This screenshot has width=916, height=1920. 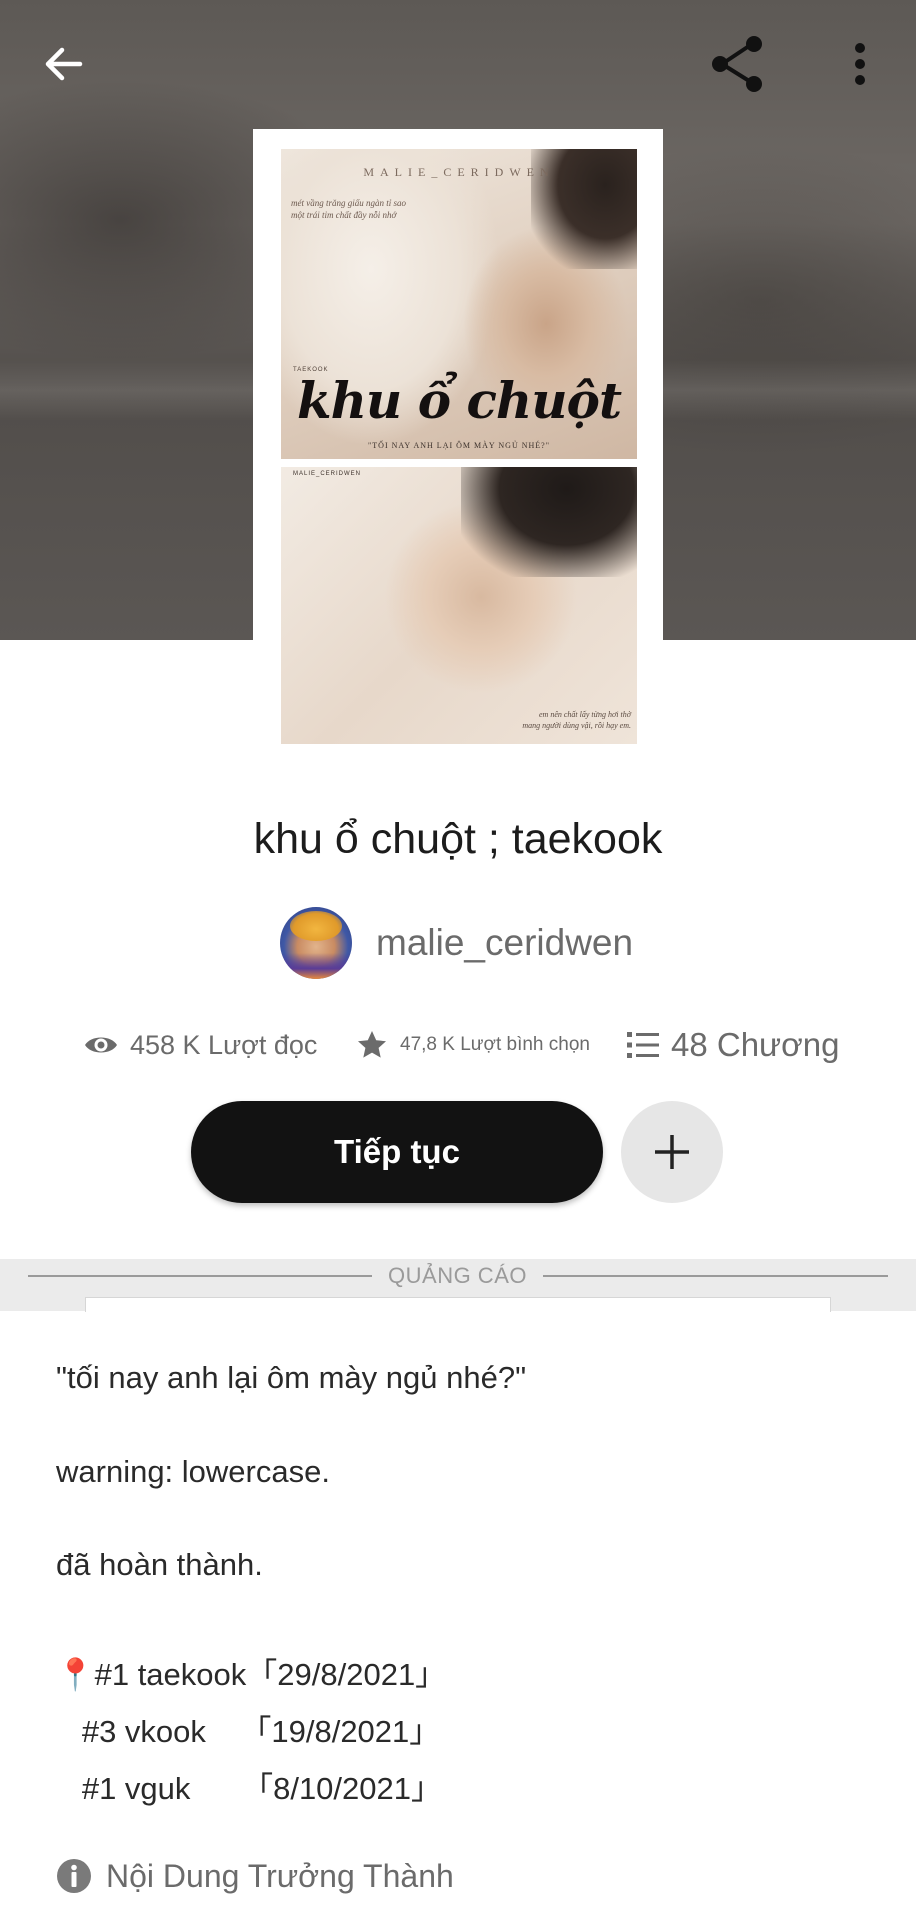 I want to click on star-icon, so click(x=372, y=1045).